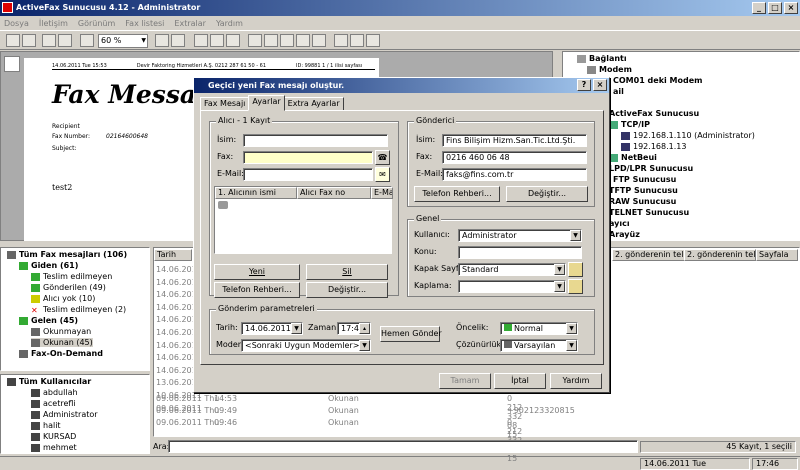 The image size is (800, 470). Describe the element at coordinates (13, 40) in the screenshot. I see `new-icon` at that location.